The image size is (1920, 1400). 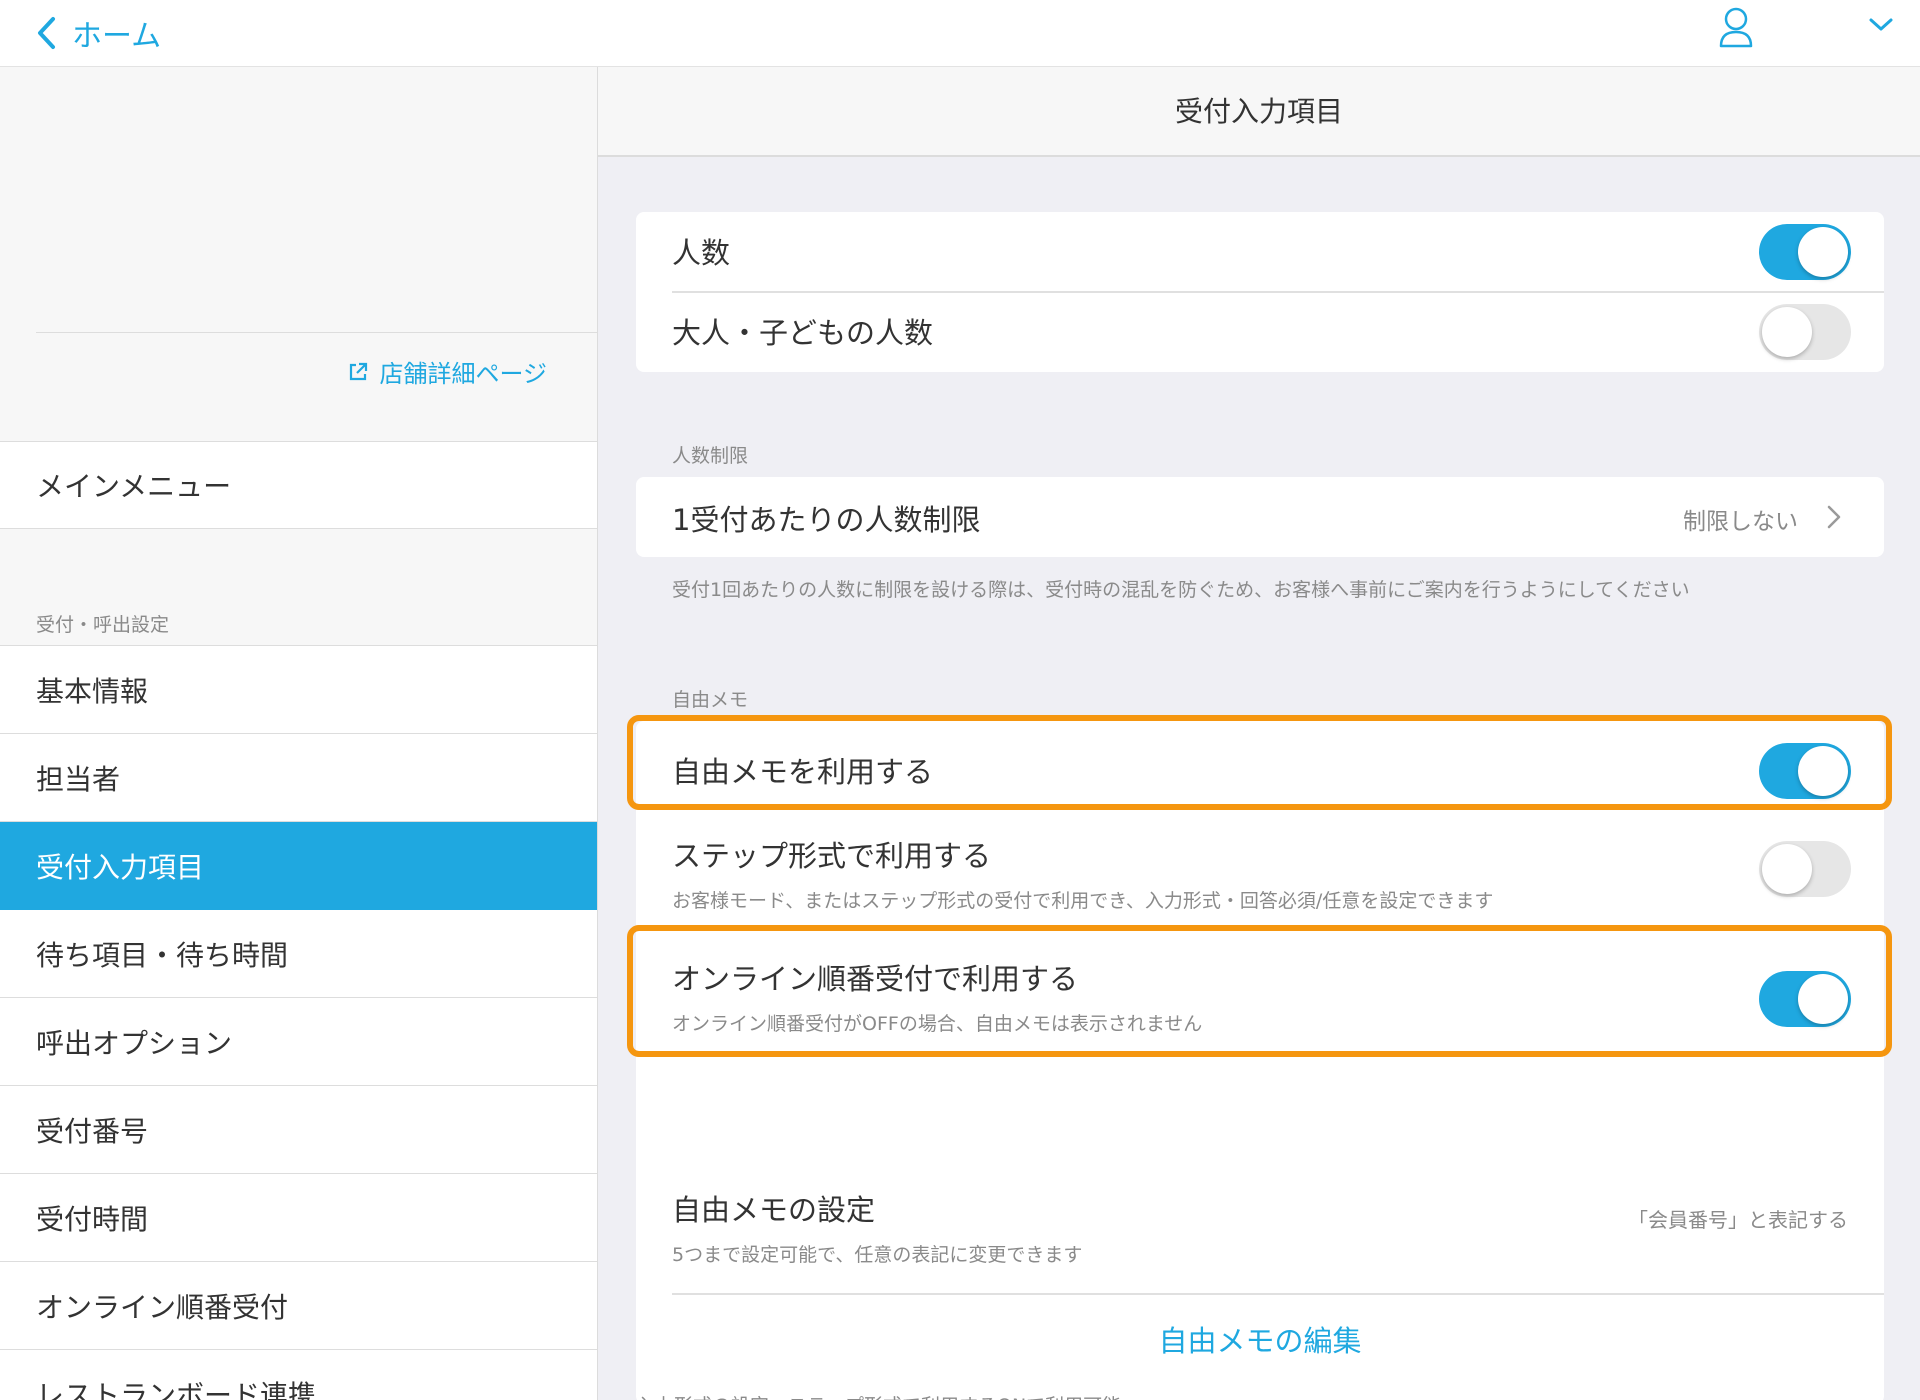 I want to click on people-card: 人数 大人・子どもの人数, so click(x=1260, y=292).